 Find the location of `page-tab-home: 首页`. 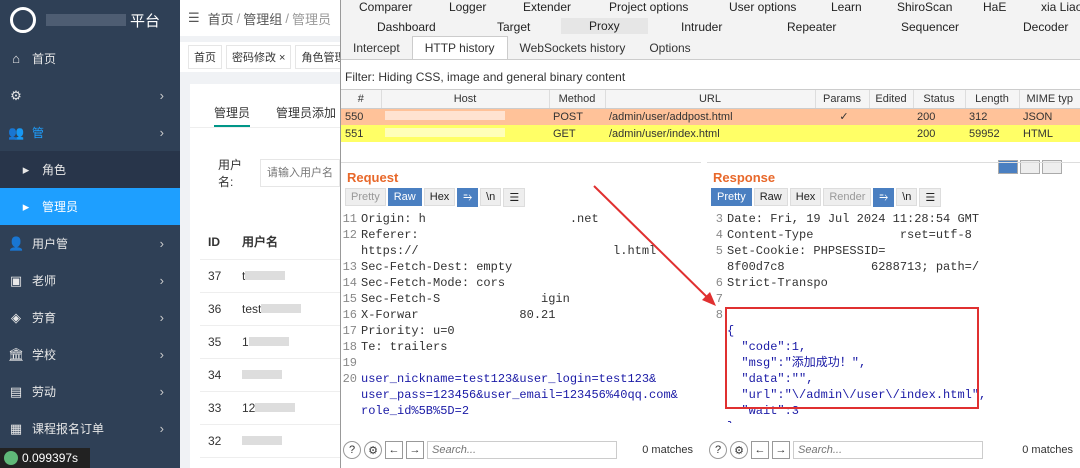

page-tab-home: 首页 is located at coordinates (205, 57).